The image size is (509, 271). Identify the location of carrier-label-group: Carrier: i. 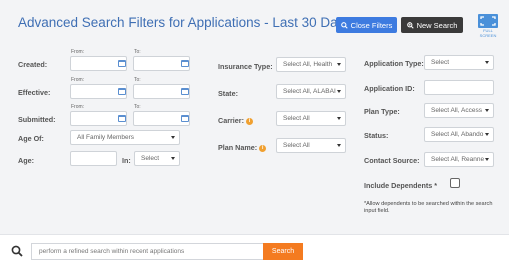
(235, 120).